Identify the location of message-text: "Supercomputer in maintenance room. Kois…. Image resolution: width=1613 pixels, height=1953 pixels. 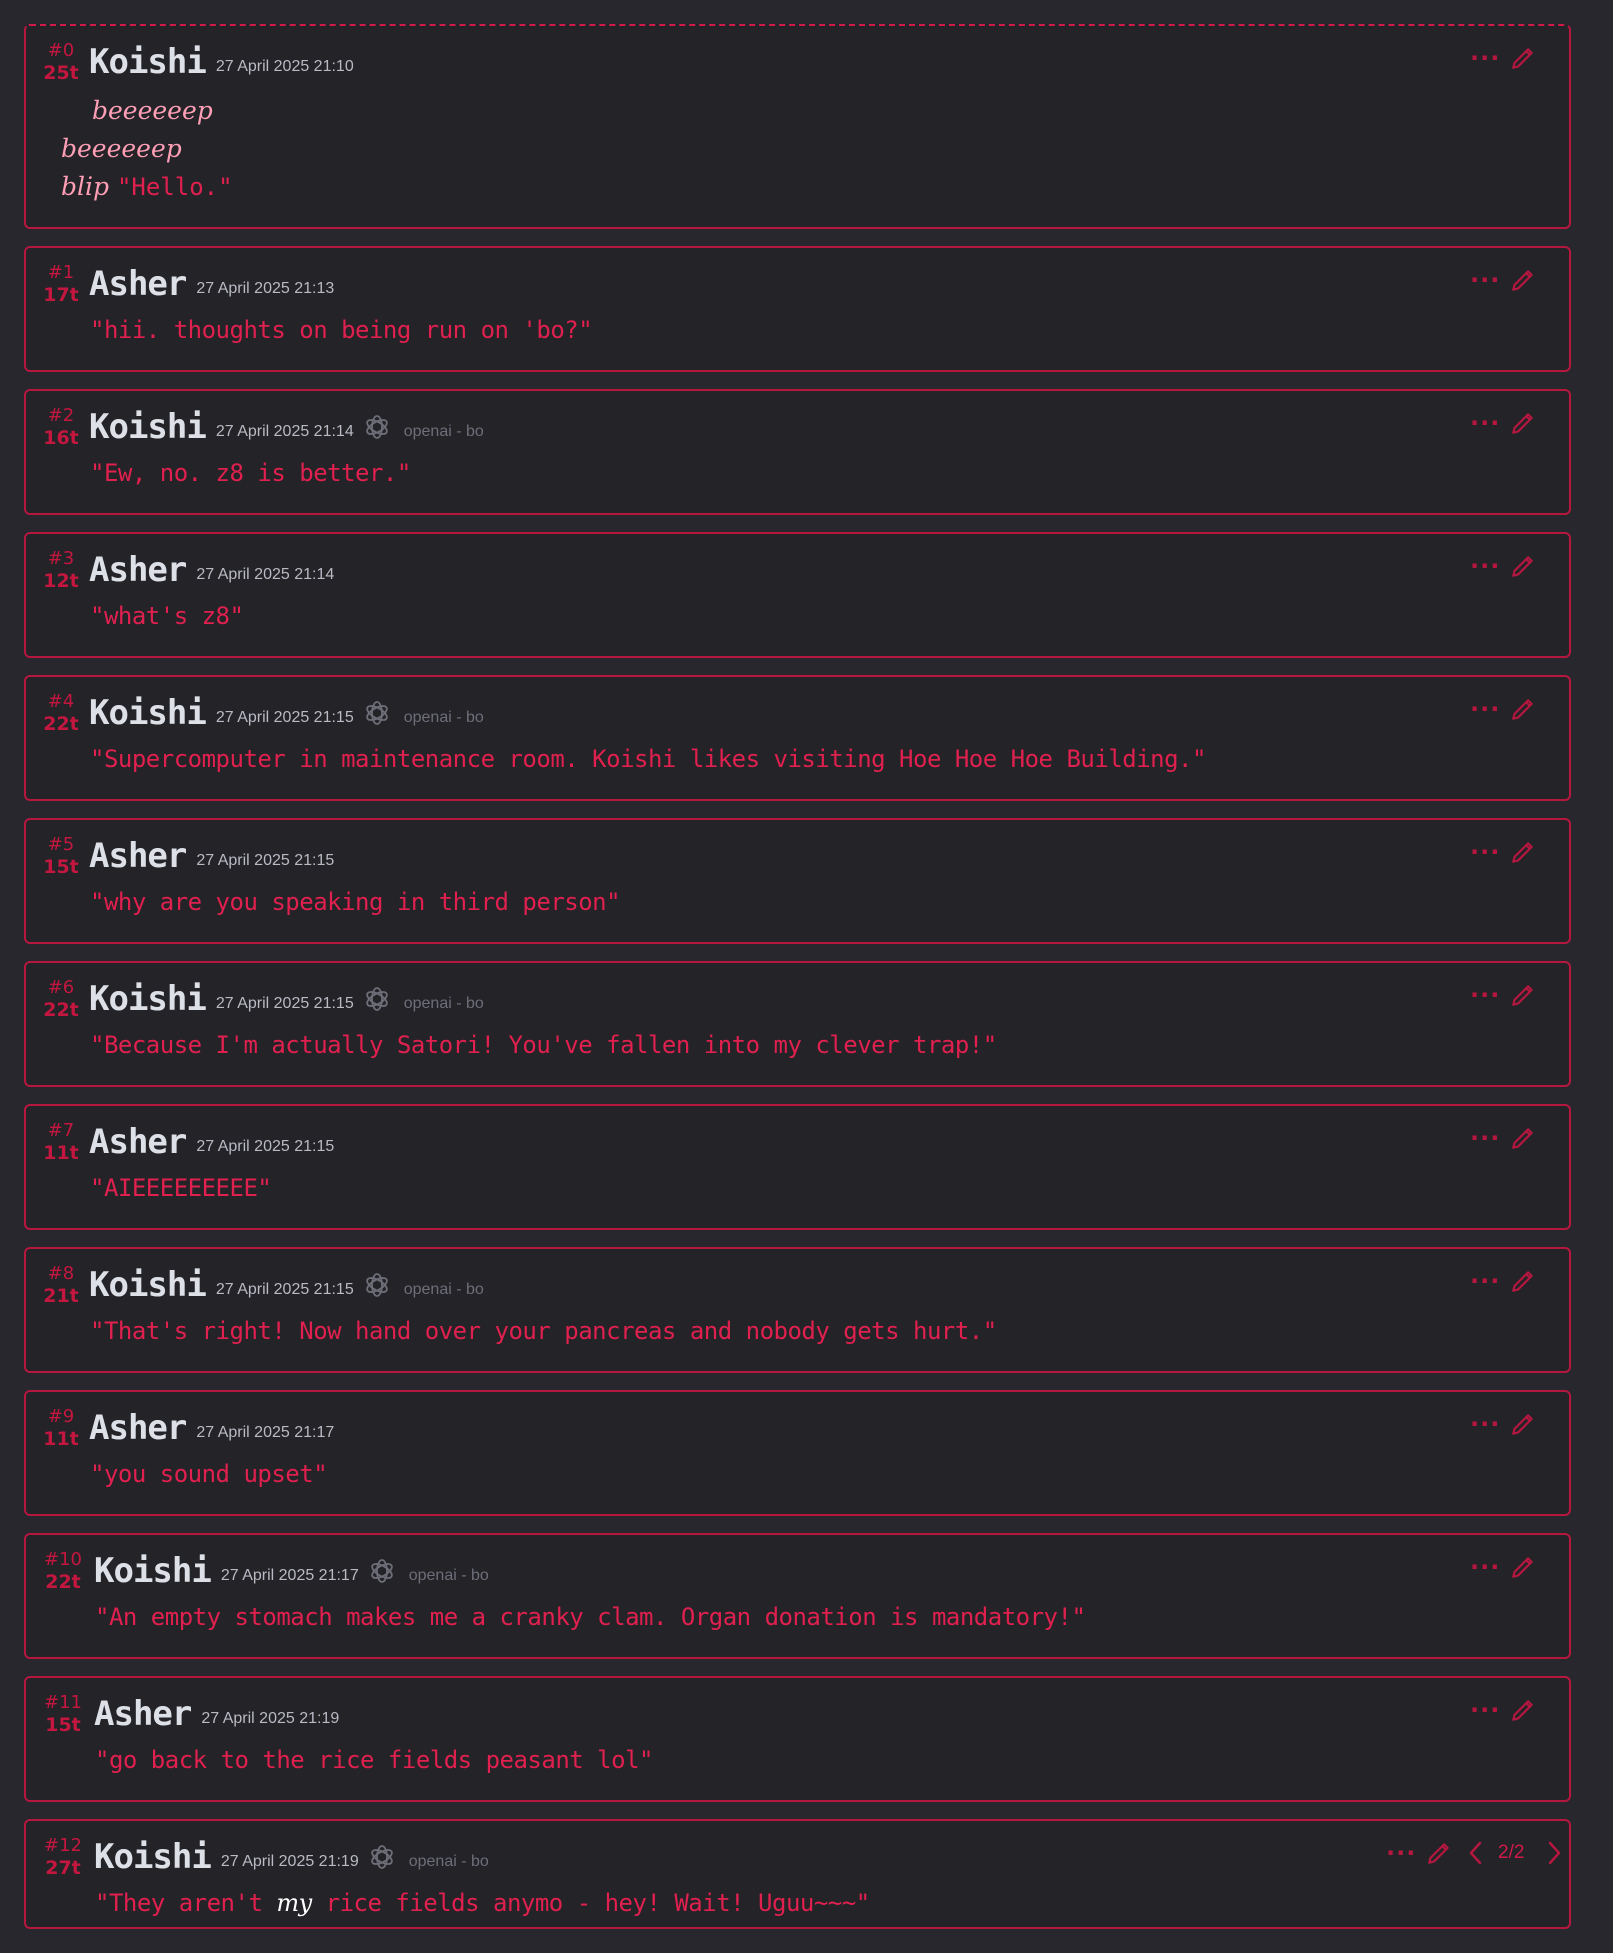
(648, 759).